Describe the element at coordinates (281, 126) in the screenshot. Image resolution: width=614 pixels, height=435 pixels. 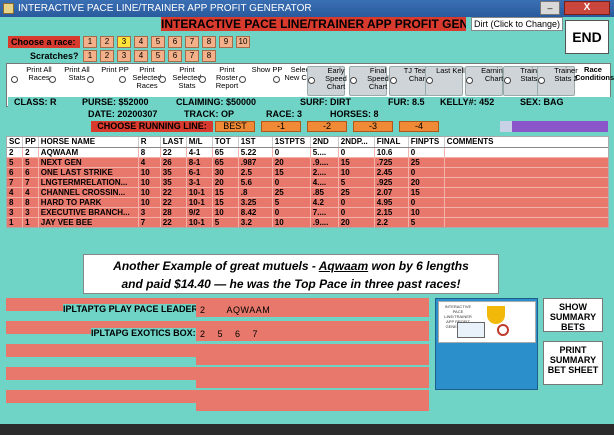
I see `running-line-button-1: -1` at that location.